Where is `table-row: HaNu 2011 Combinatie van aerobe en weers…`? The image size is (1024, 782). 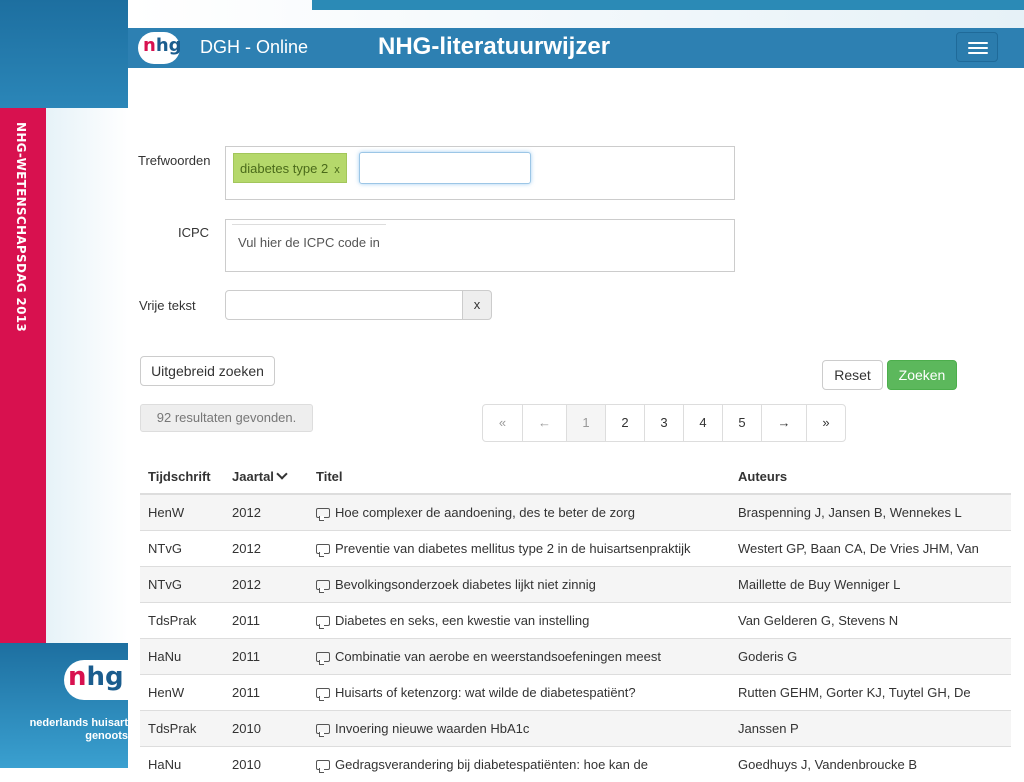 table-row: HaNu 2011 Combinatie van aerobe en weers… is located at coordinates (575, 655).